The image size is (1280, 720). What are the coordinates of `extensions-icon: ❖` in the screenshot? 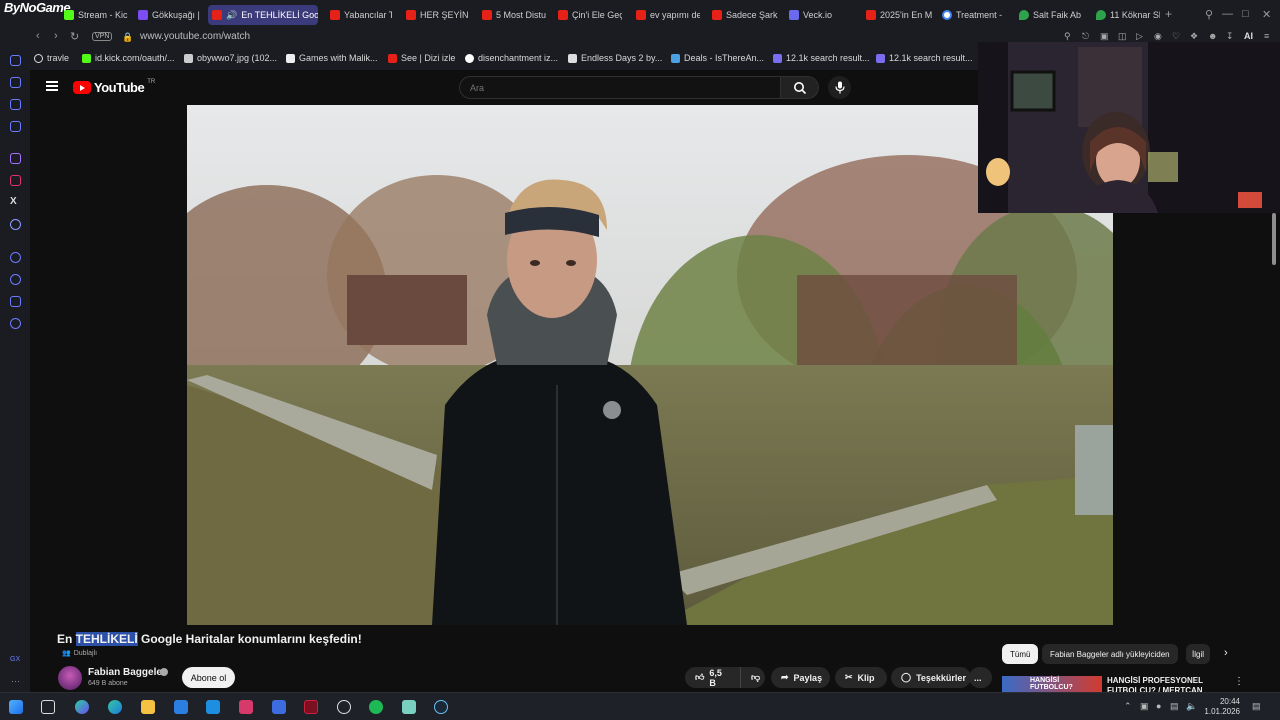 It's located at (1194, 36).